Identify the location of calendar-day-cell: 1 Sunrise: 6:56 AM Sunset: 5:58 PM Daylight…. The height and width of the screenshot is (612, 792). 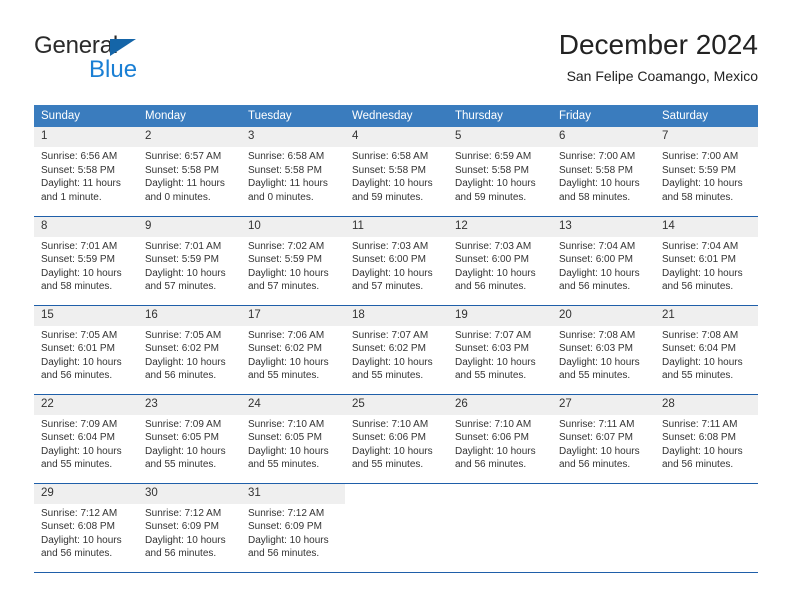
(86, 171).